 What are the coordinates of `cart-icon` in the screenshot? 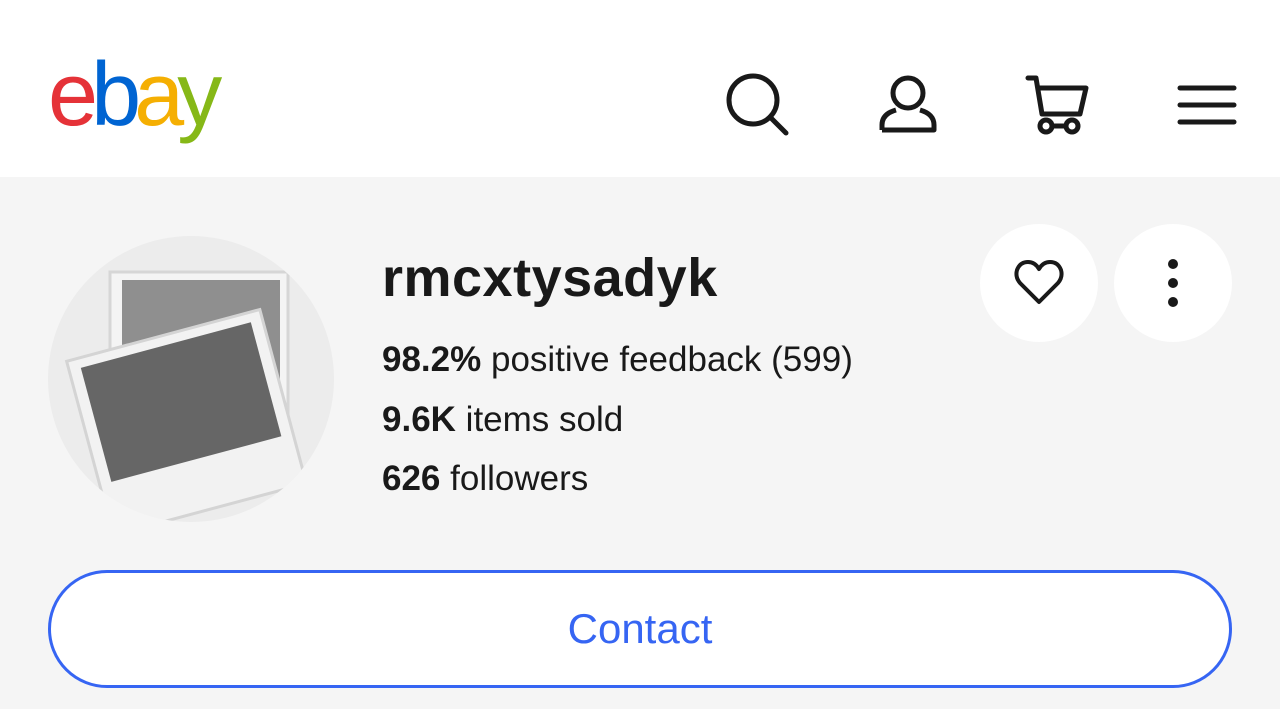 It's located at (1057, 105).